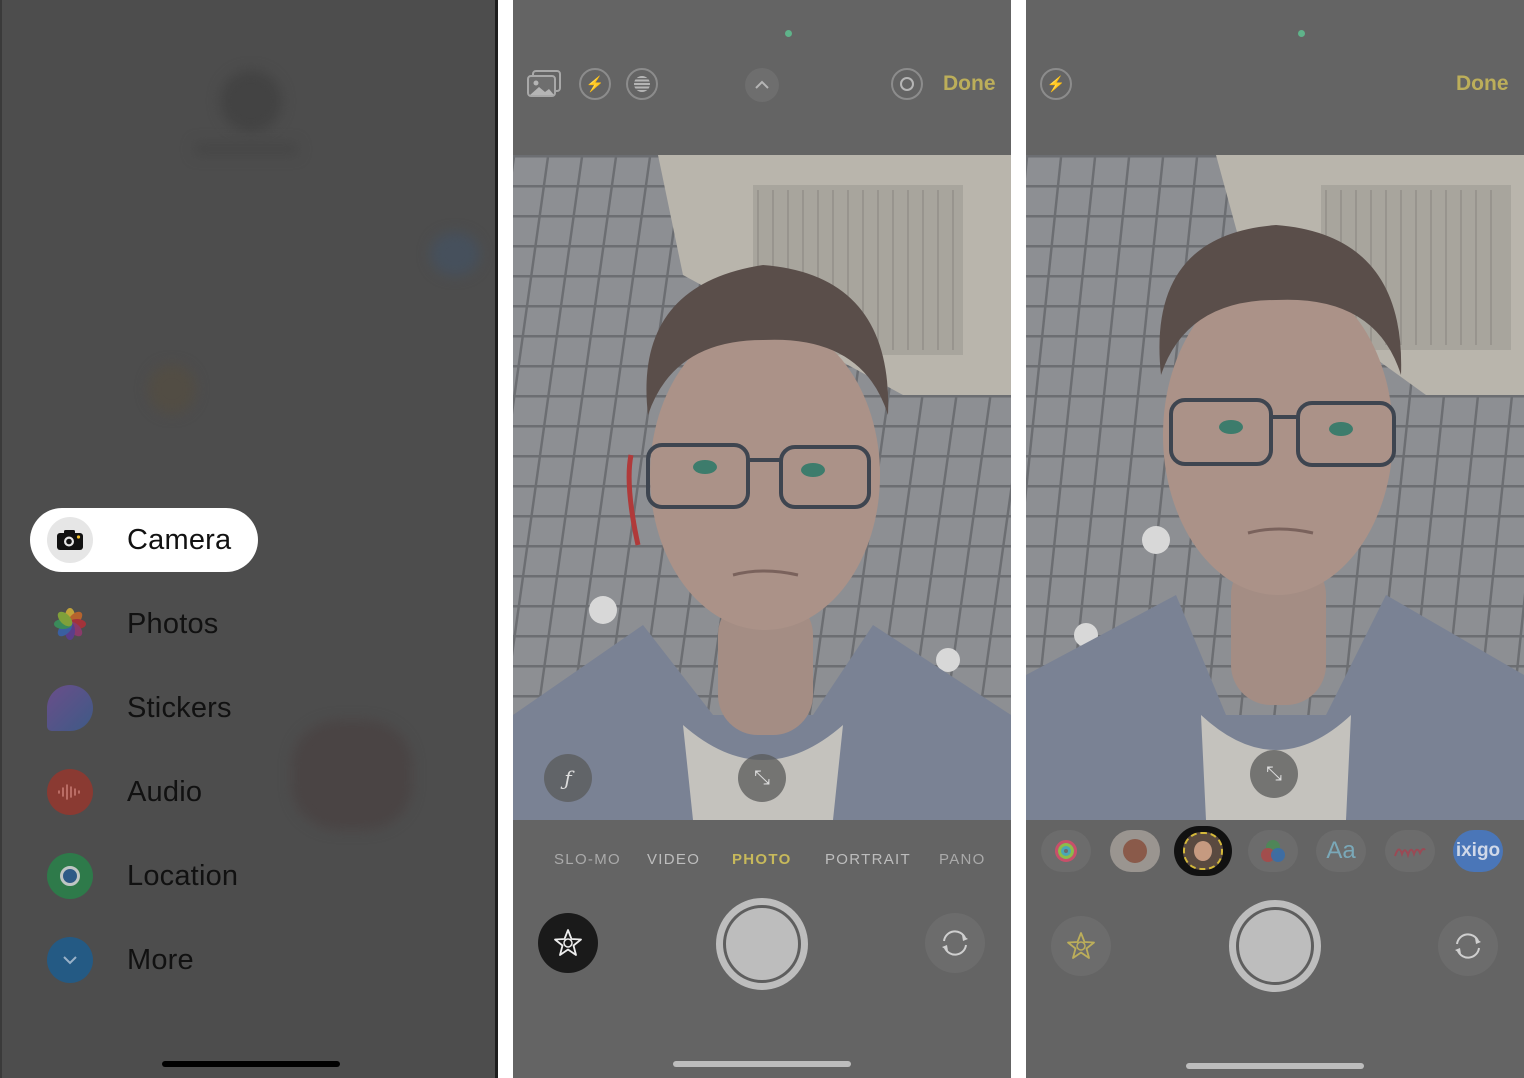  Describe the element at coordinates (962, 859) in the screenshot. I see `mode-pano: PANO` at that location.